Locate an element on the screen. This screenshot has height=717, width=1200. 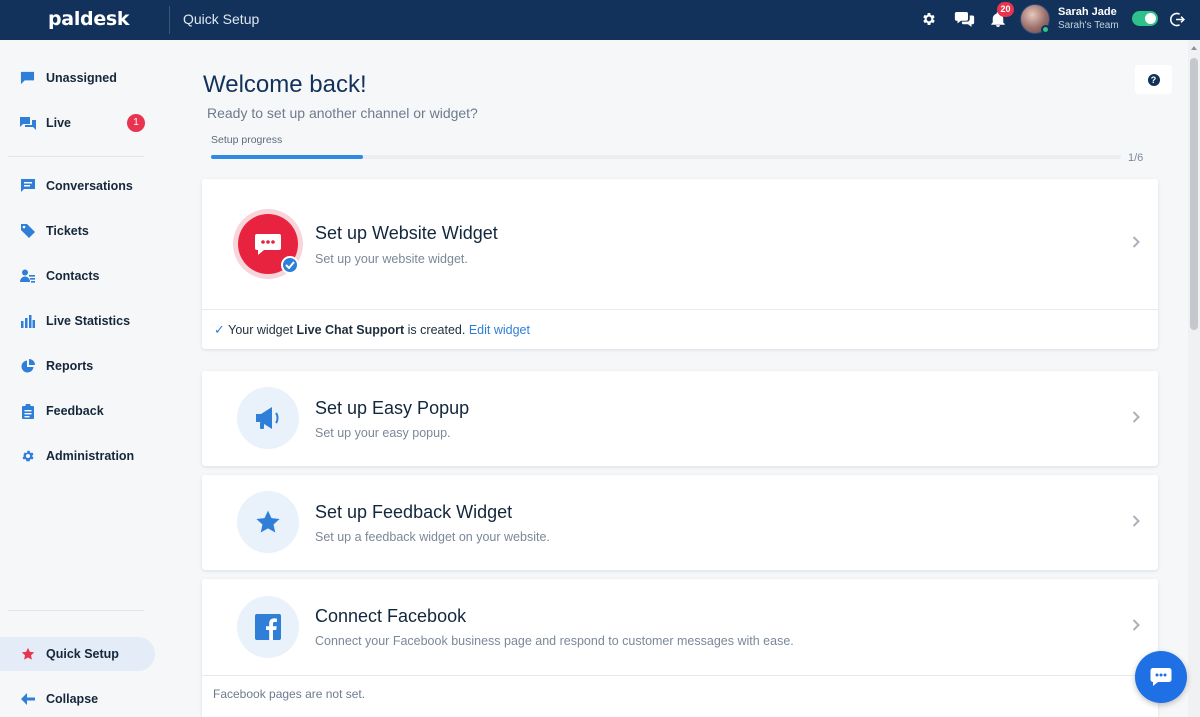
card-description: Set up your website widget. is located at coordinates (391, 259).